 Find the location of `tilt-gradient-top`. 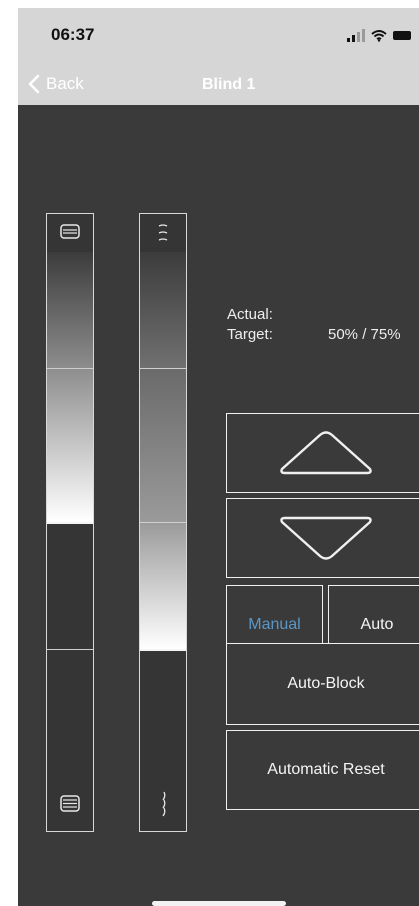

tilt-gradient-top is located at coordinates (163, 310).